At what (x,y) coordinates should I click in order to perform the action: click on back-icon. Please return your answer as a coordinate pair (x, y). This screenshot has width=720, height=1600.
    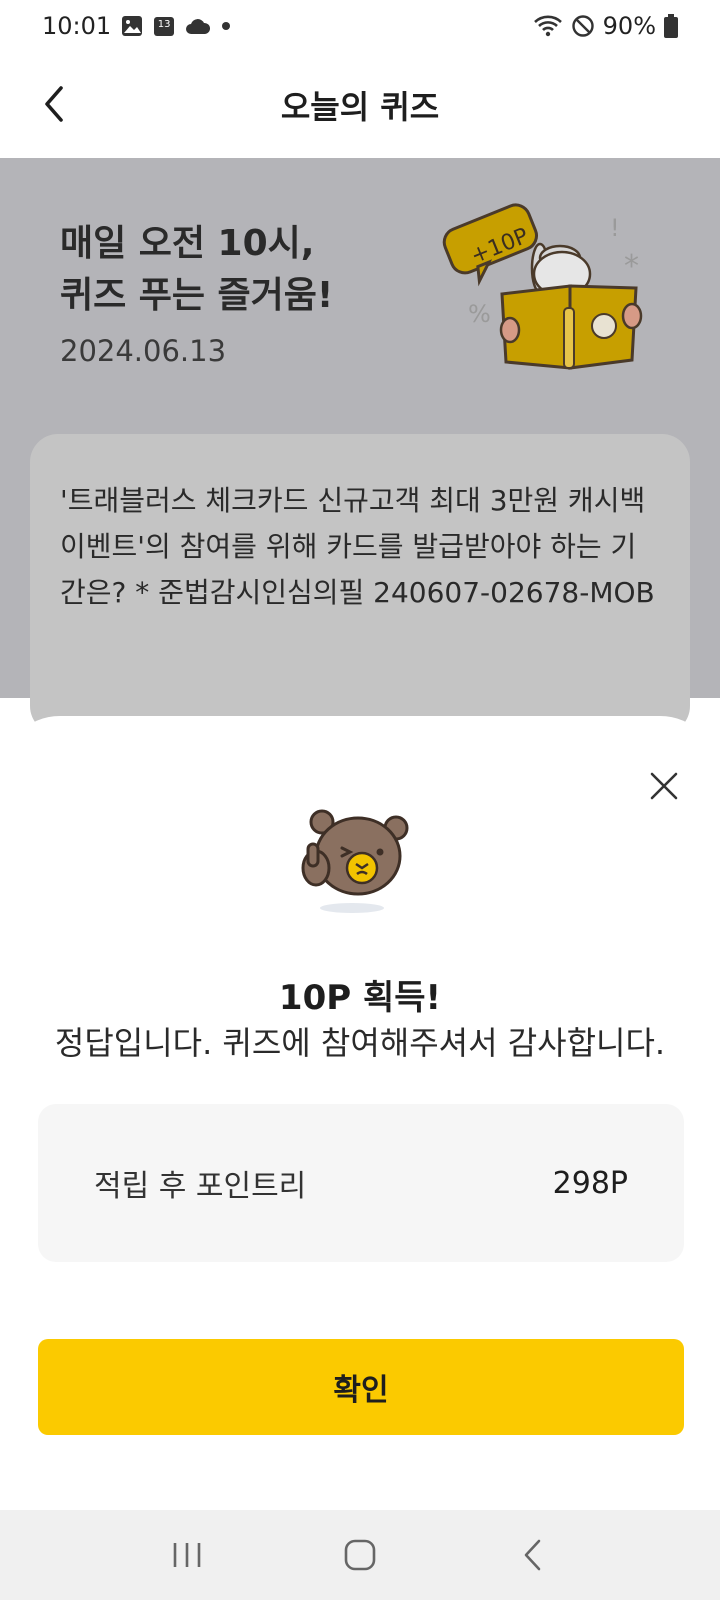
    Looking at the image, I should click on (533, 1555).